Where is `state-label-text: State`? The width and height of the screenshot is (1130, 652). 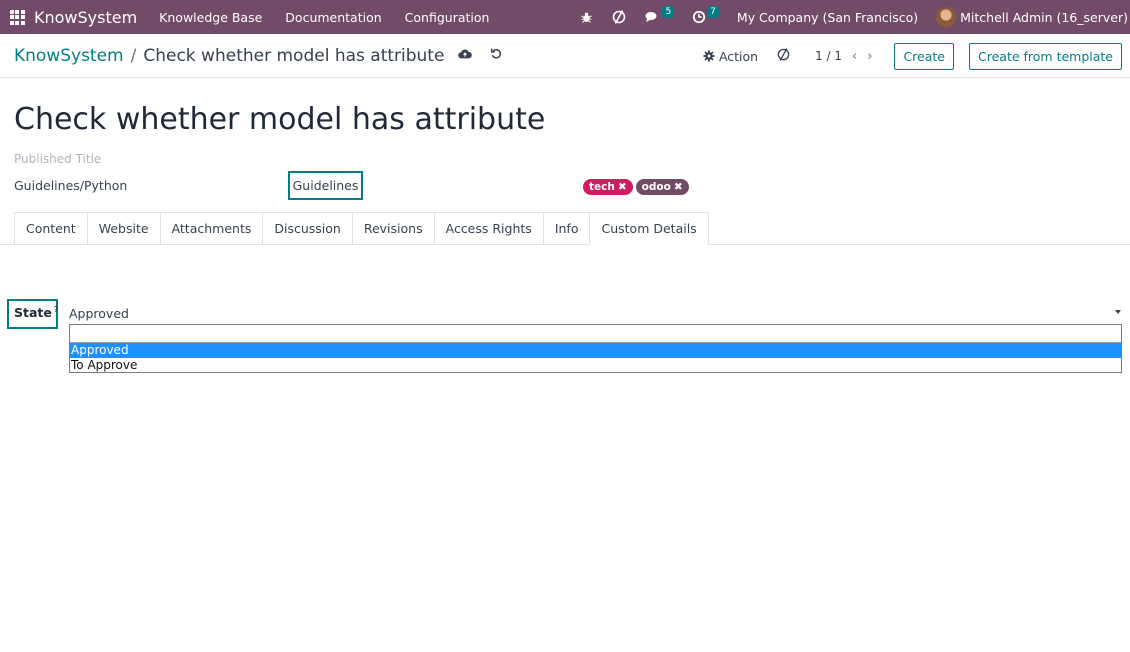 state-label-text: State is located at coordinates (33, 312).